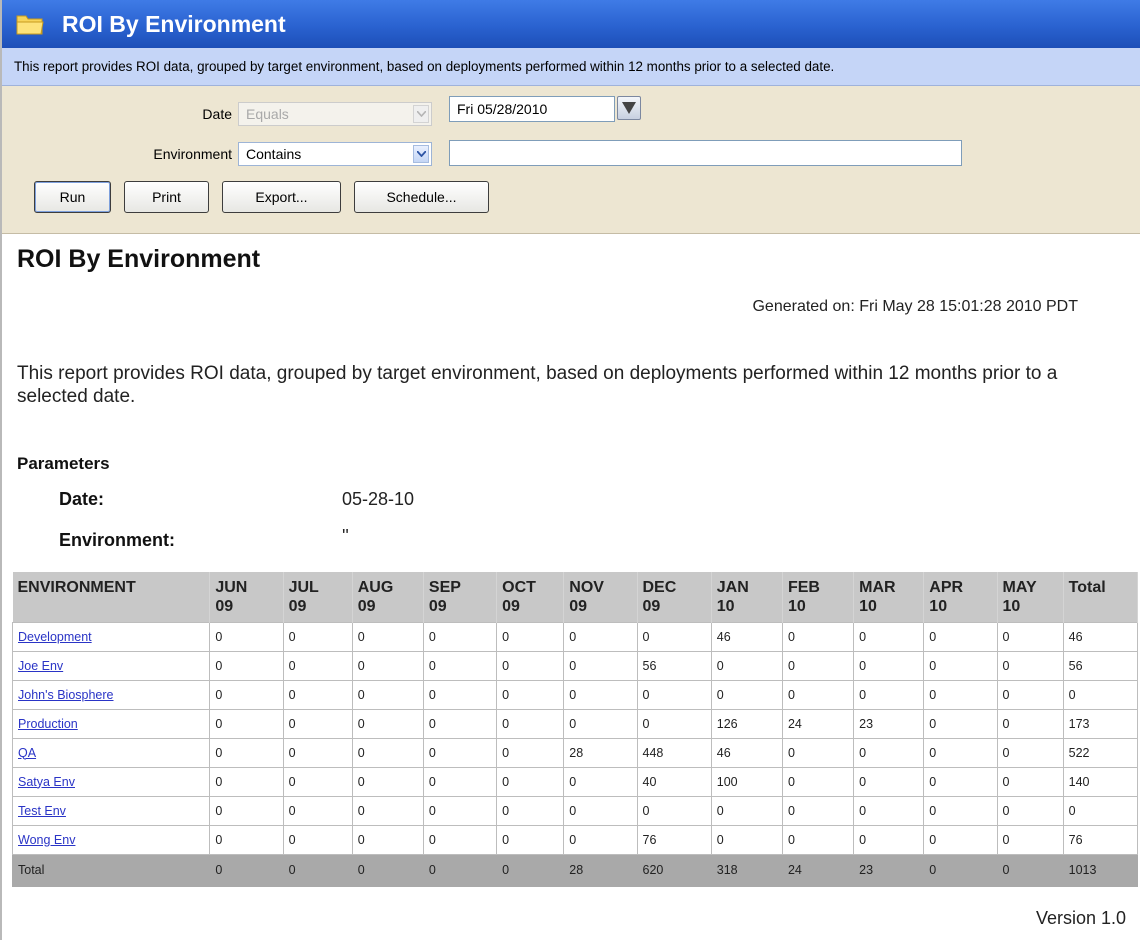 Image resolution: width=1140 pixels, height=940 pixels. What do you see at coordinates (960, 597) in the screenshot?
I see `column-header: APR 10` at bounding box center [960, 597].